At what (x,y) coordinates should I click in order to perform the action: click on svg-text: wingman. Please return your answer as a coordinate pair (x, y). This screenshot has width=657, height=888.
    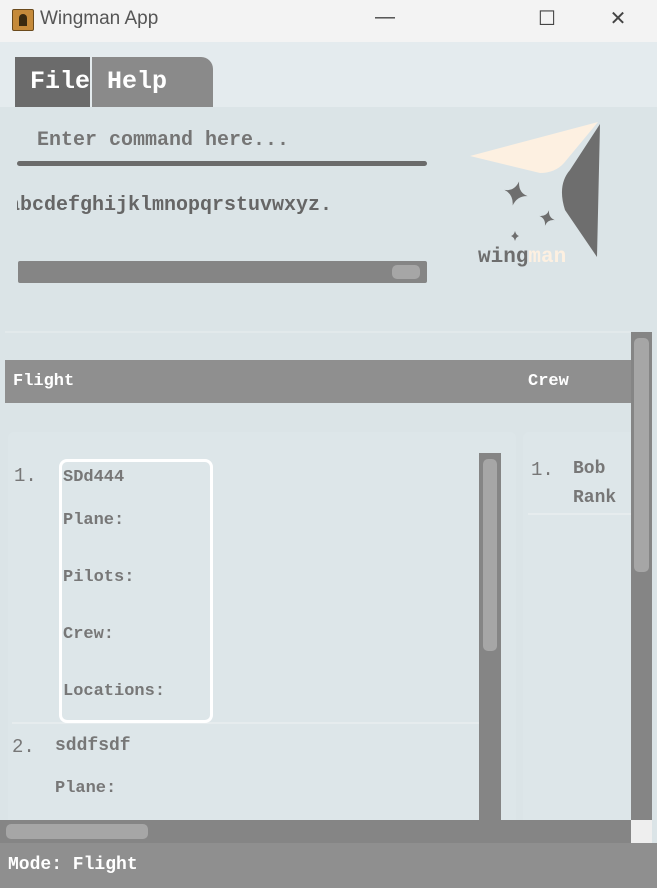
    Looking at the image, I should click on (522, 257).